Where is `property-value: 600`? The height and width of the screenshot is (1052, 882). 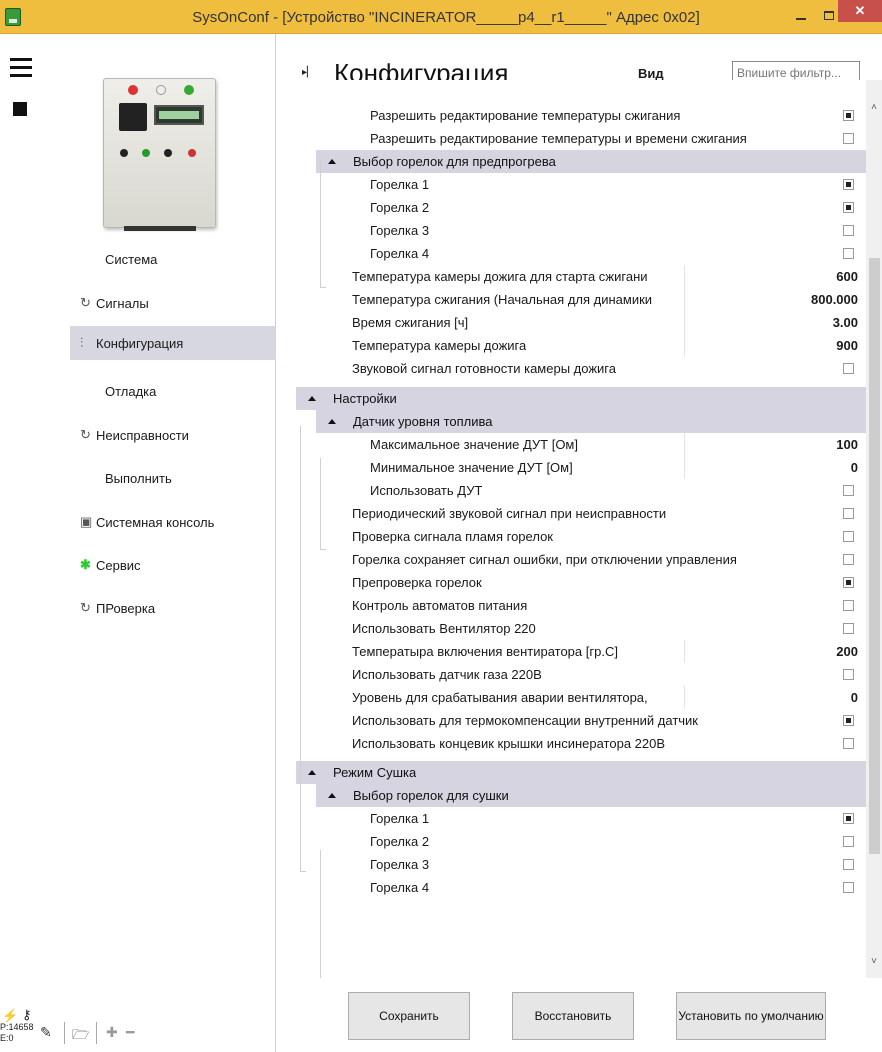 property-value: 600 is located at coordinates (847, 276).